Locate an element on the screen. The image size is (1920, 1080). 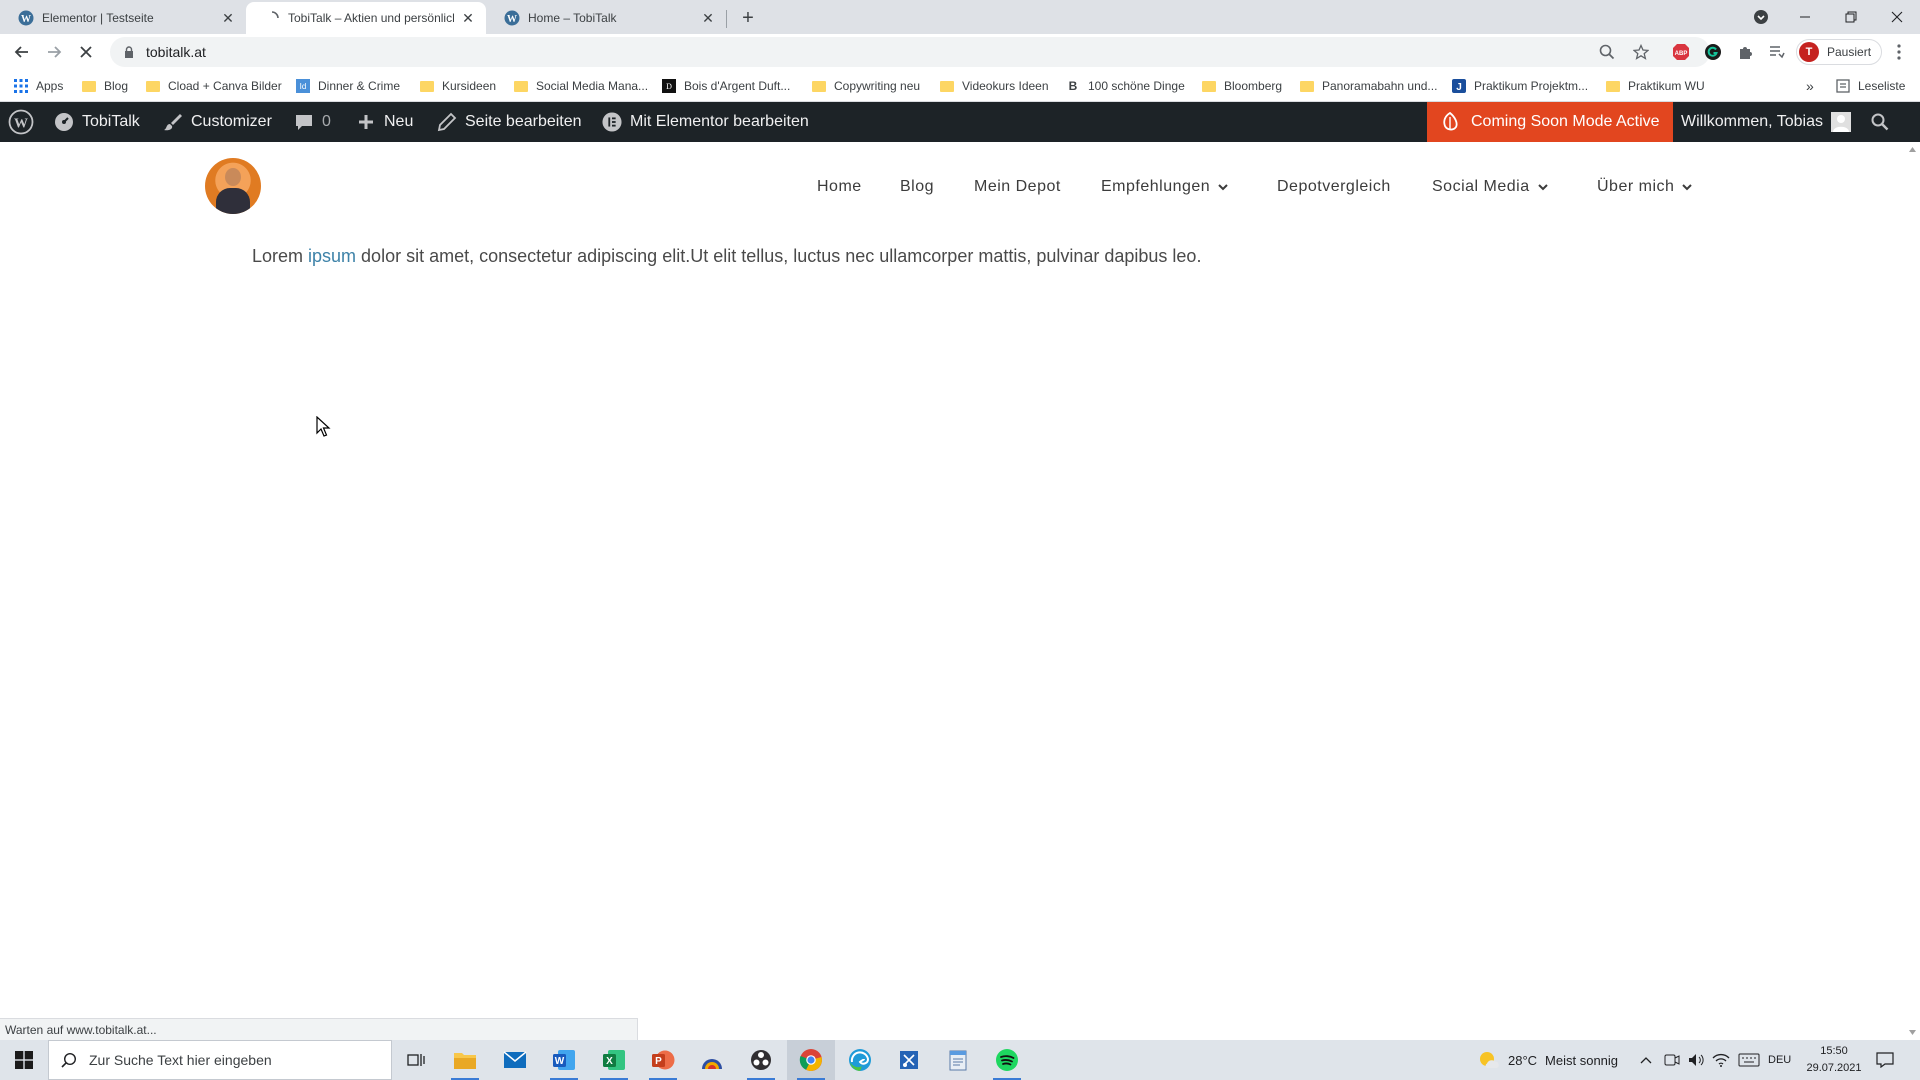
tab-tobitalk-active: TobiTalk – Aktien und persönlich ✕ is located at coordinates (366, 18).